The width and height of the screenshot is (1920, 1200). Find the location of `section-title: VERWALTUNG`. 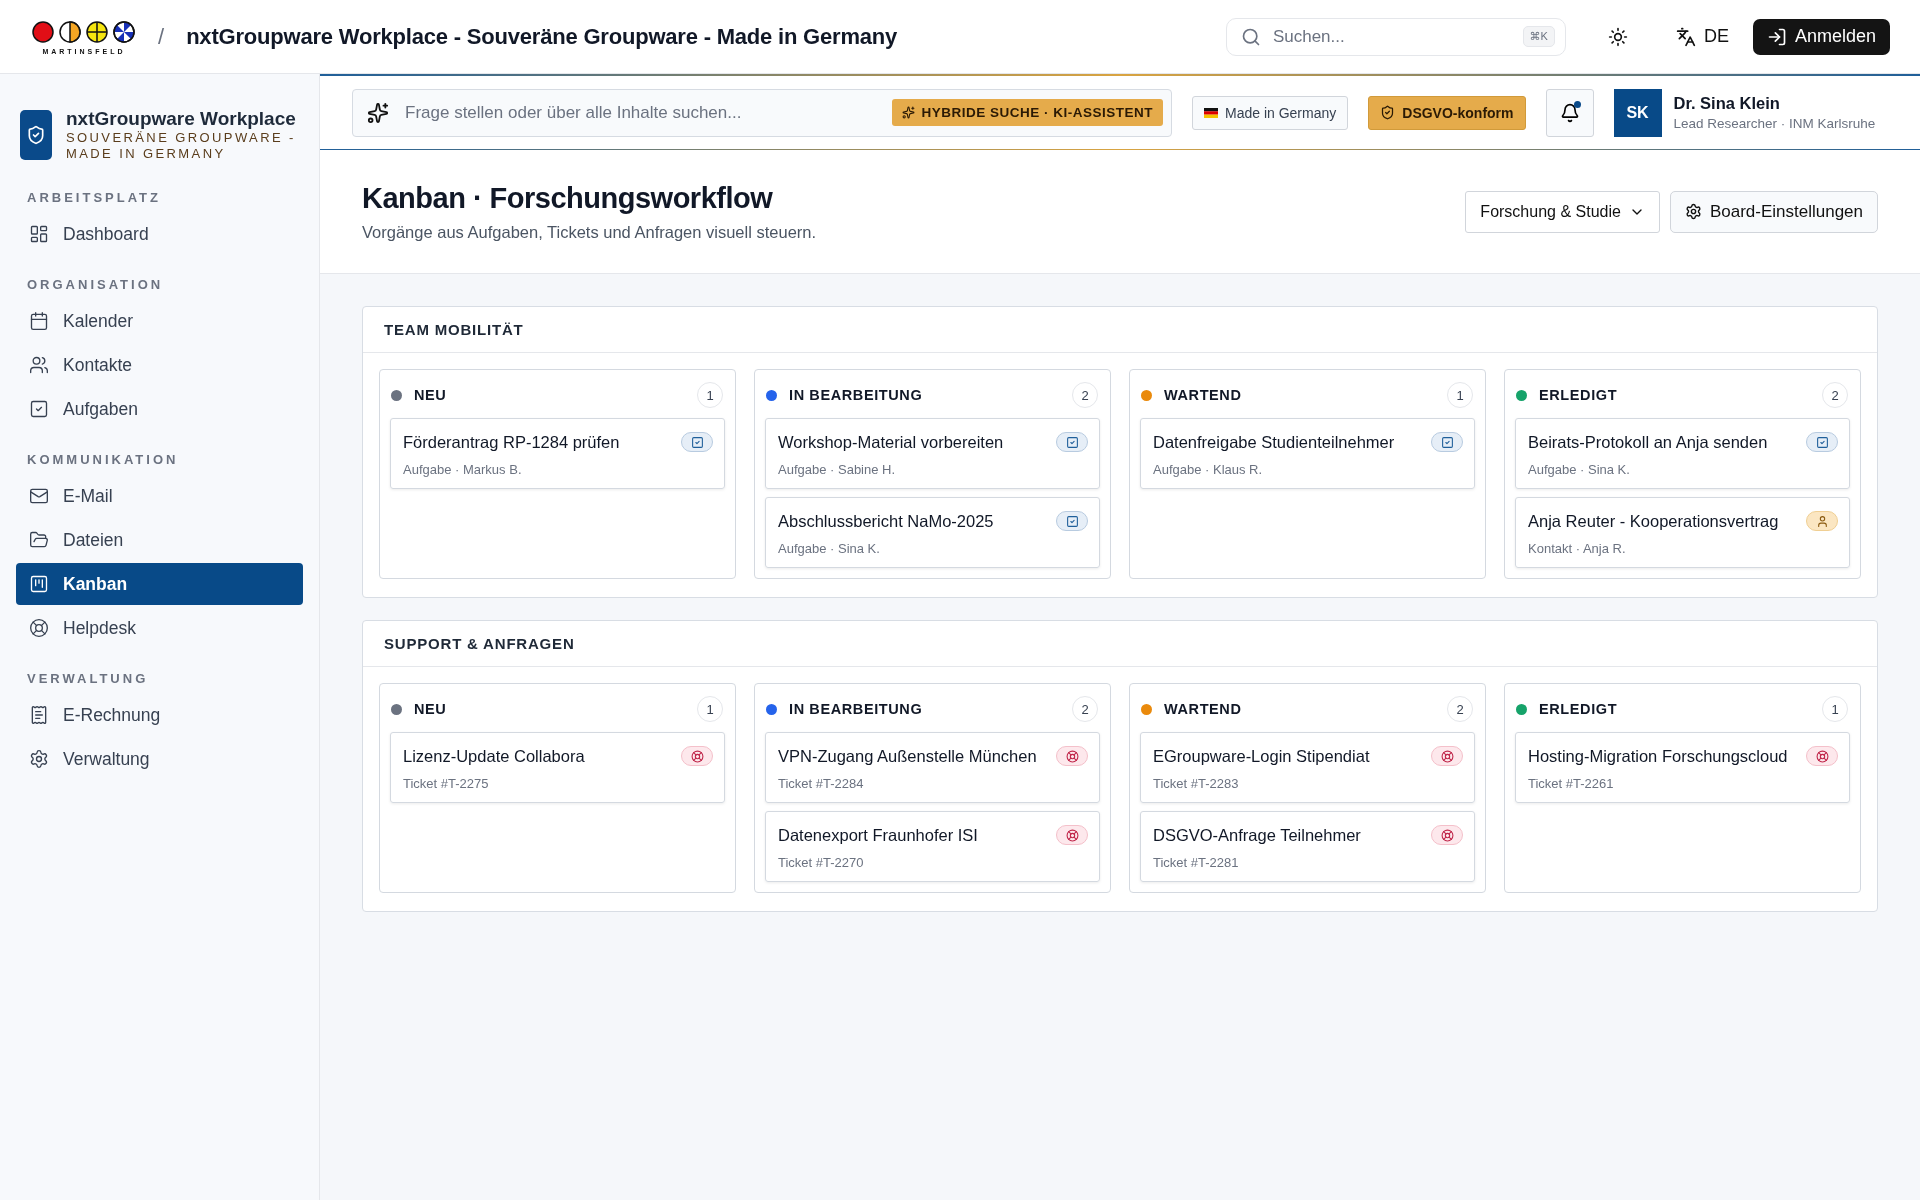

section-title: VERWALTUNG is located at coordinates (88, 678).